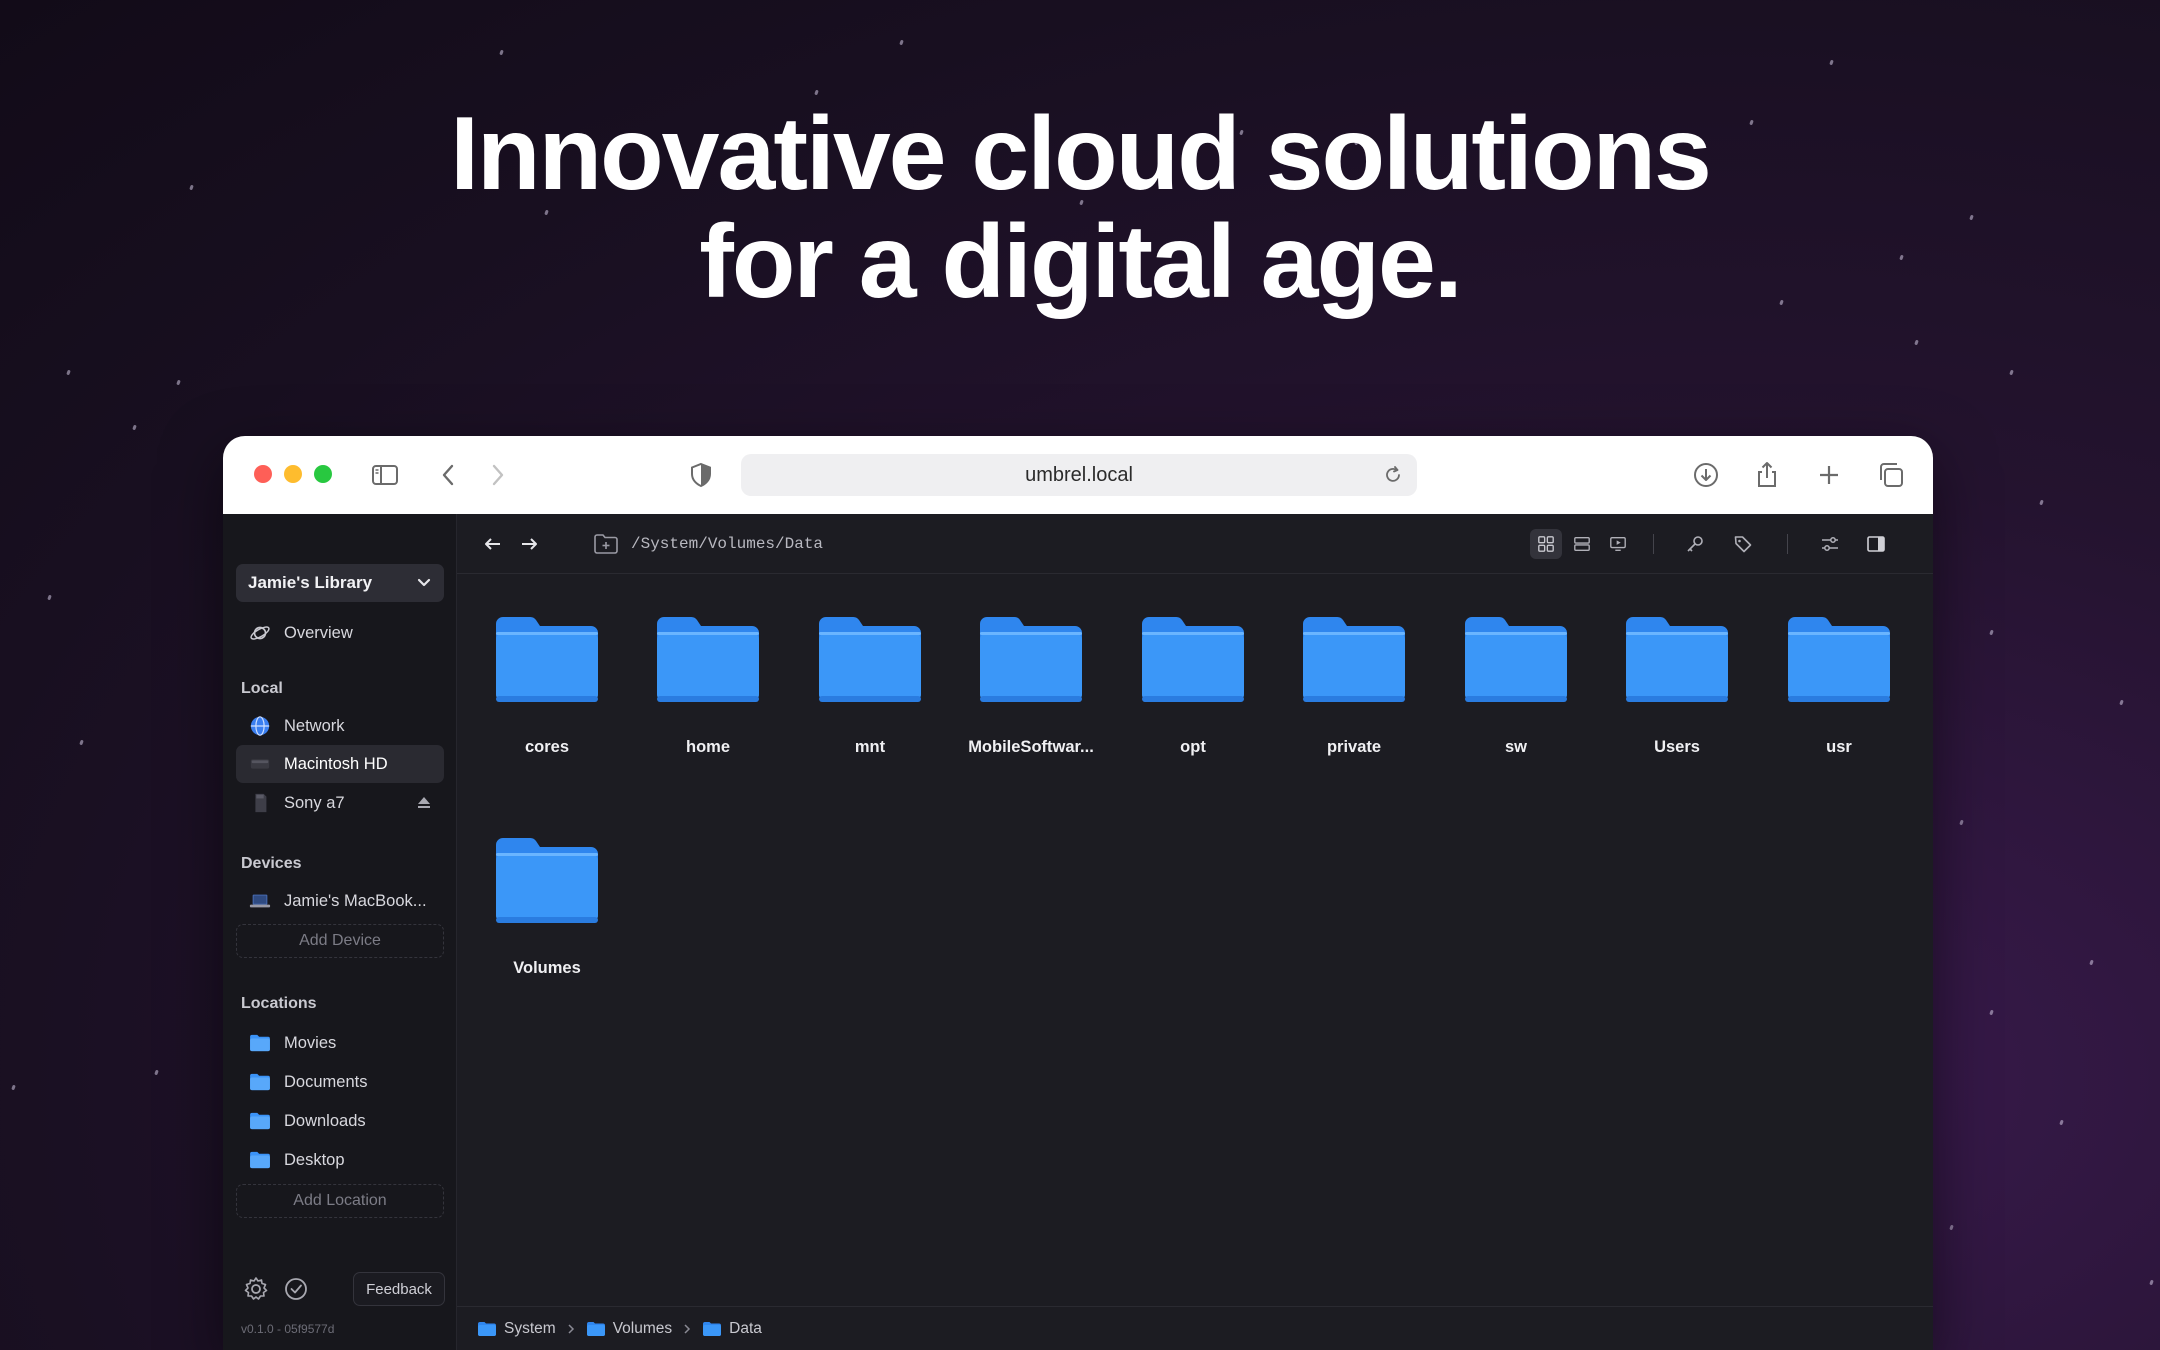  I want to click on path-text: /System/Volumes/Data, so click(727, 544).